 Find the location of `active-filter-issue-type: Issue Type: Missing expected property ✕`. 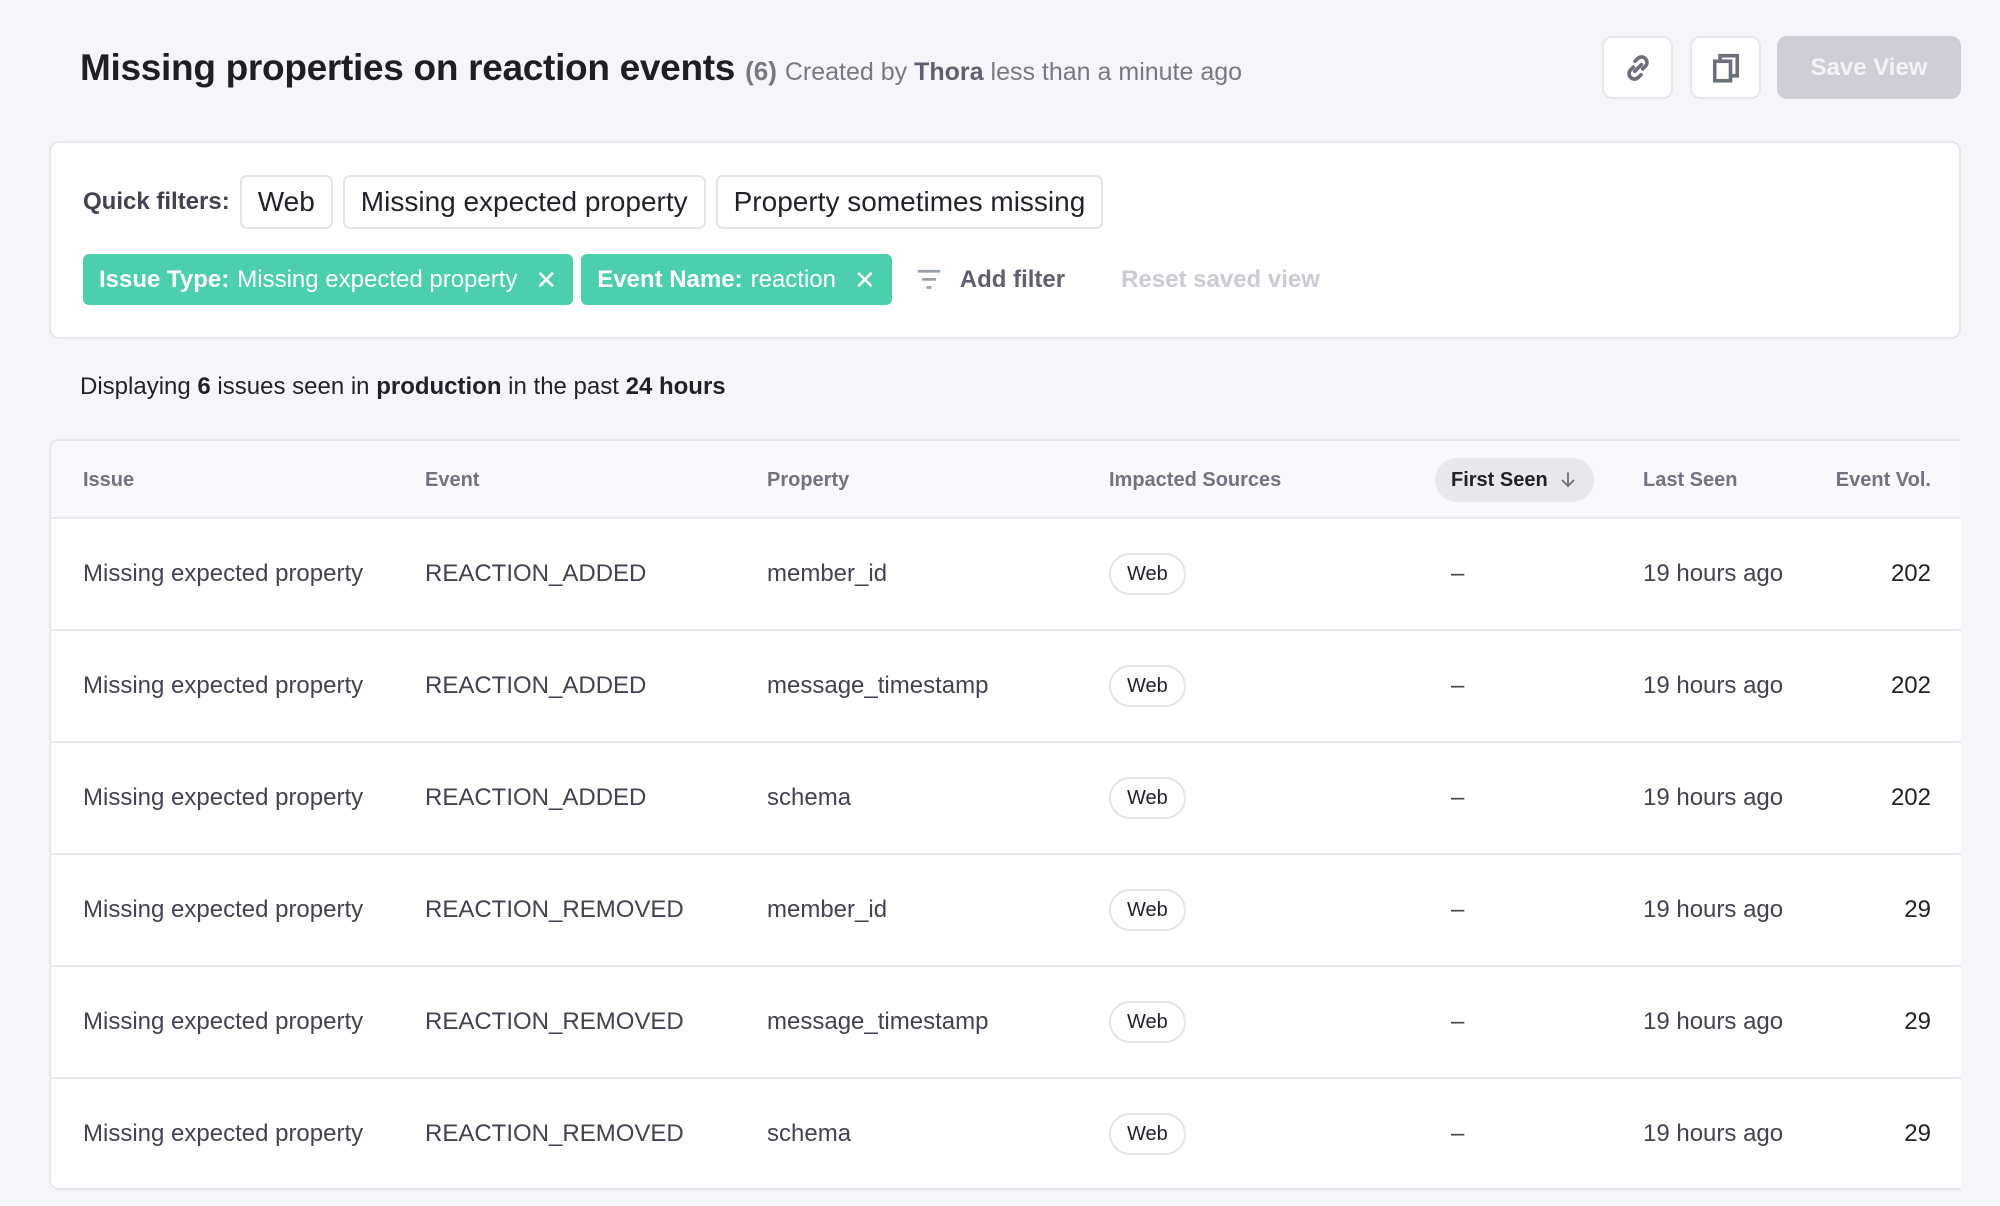

active-filter-issue-type: Issue Type: Missing expected property ✕ is located at coordinates (328, 279).